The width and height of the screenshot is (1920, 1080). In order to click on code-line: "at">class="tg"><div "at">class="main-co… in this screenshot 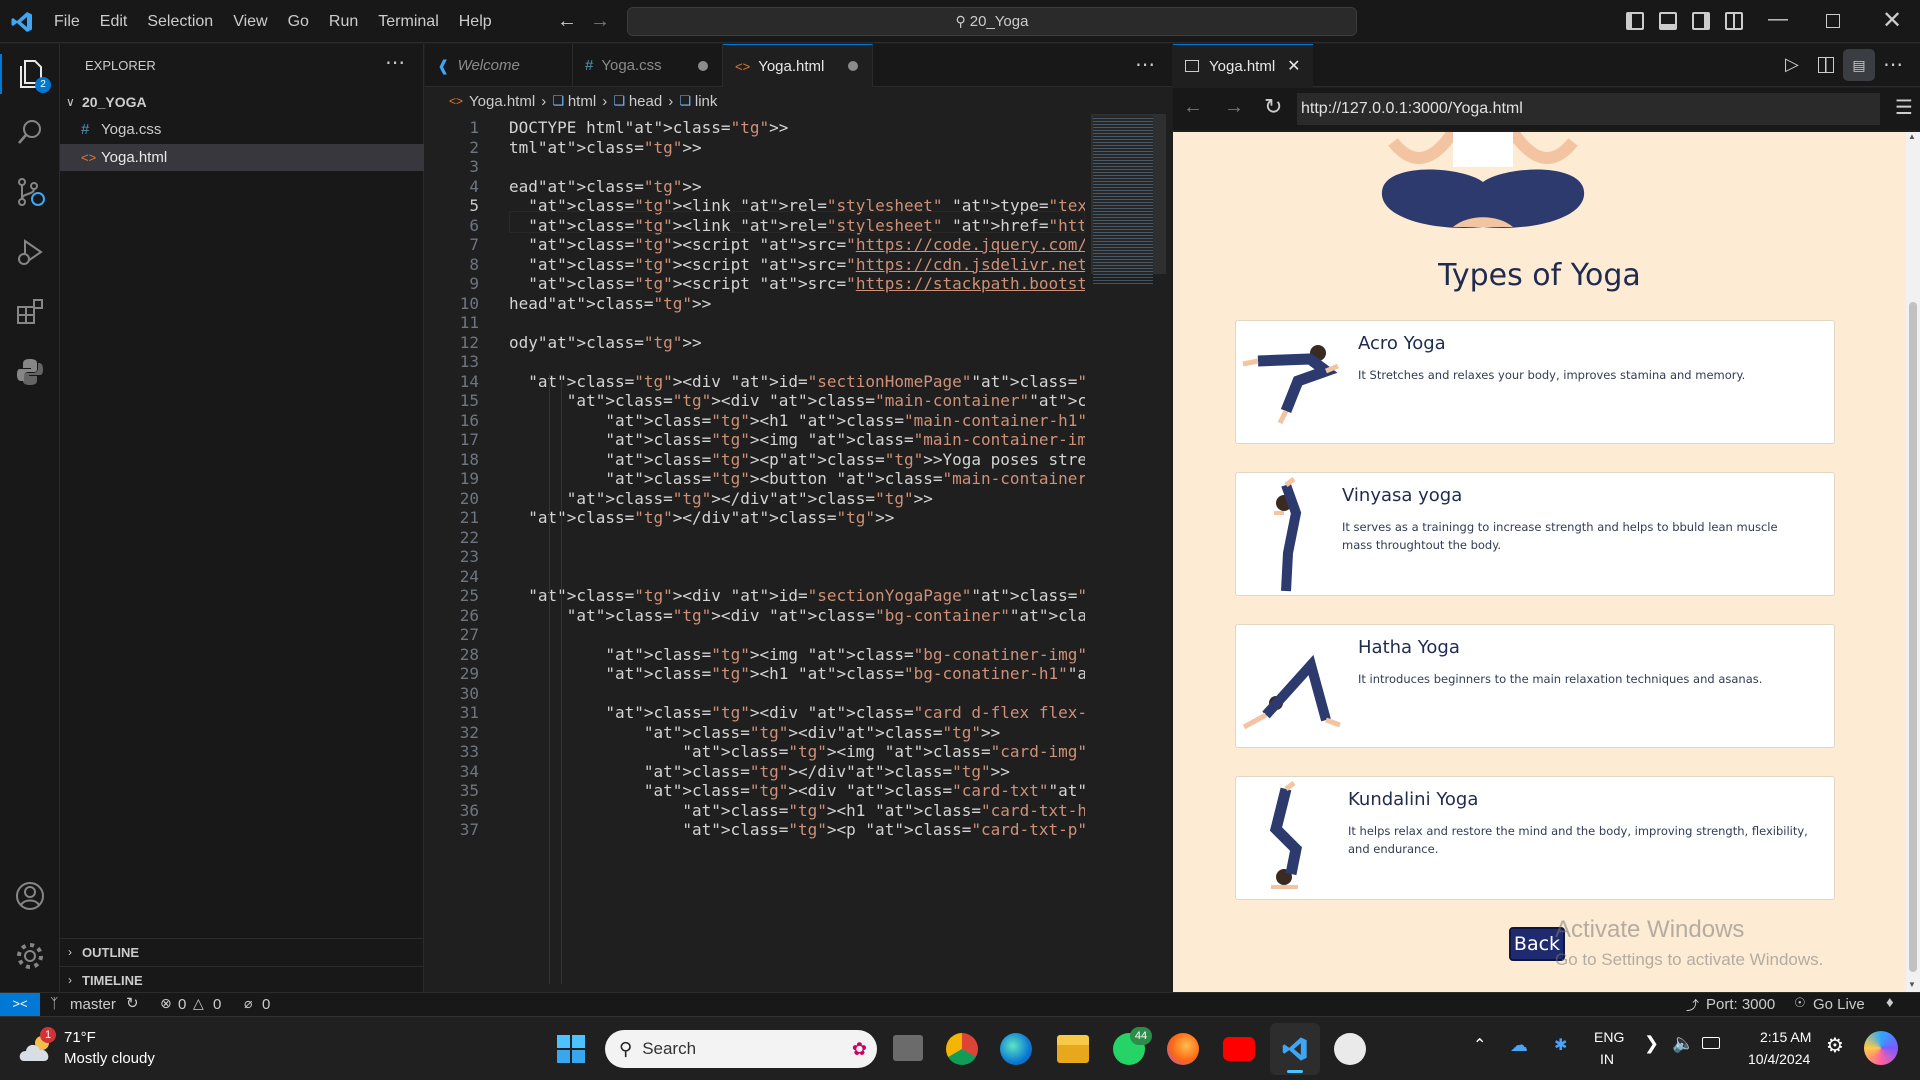, I will do `click(797, 400)`.